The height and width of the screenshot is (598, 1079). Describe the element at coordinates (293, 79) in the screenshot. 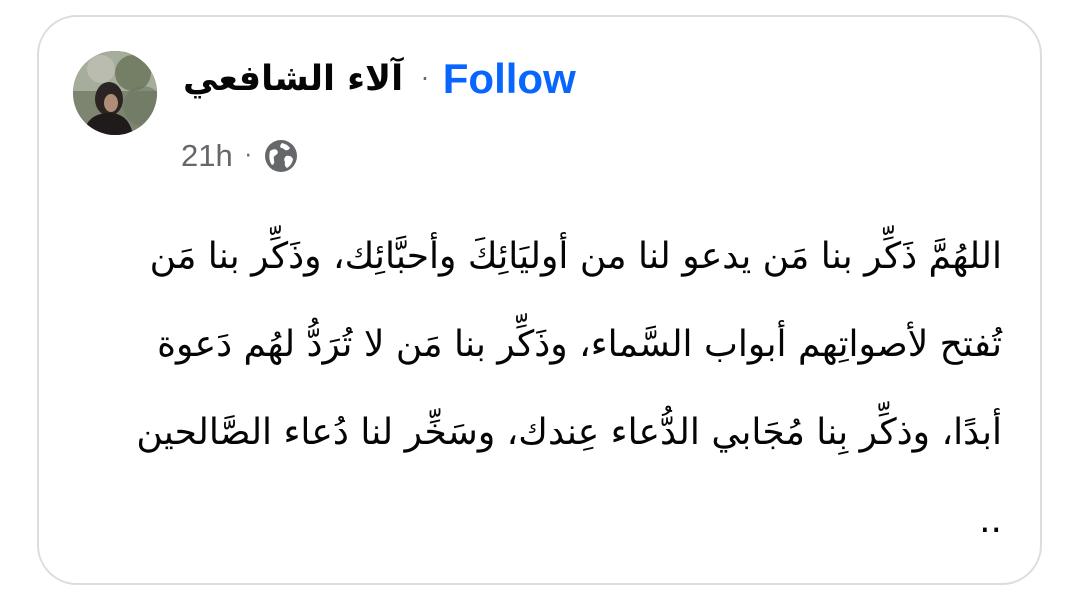

I see `author-name: آلاء الشافعي` at that location.